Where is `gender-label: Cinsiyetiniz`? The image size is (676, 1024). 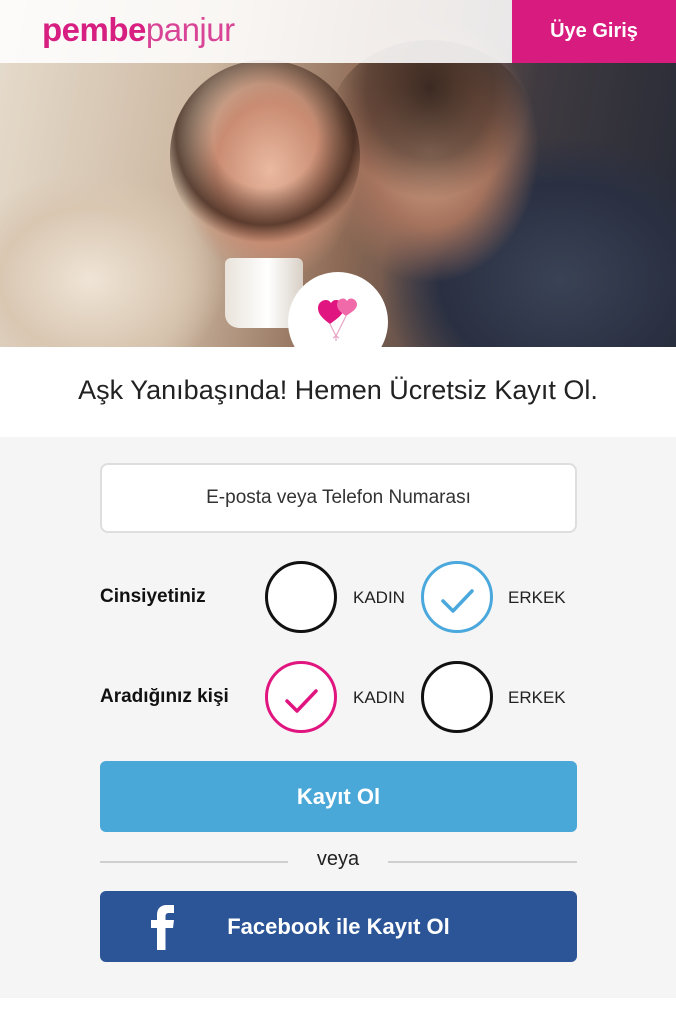
gender-label: Cinsiyetiniz is located at coordinates (153, 596).